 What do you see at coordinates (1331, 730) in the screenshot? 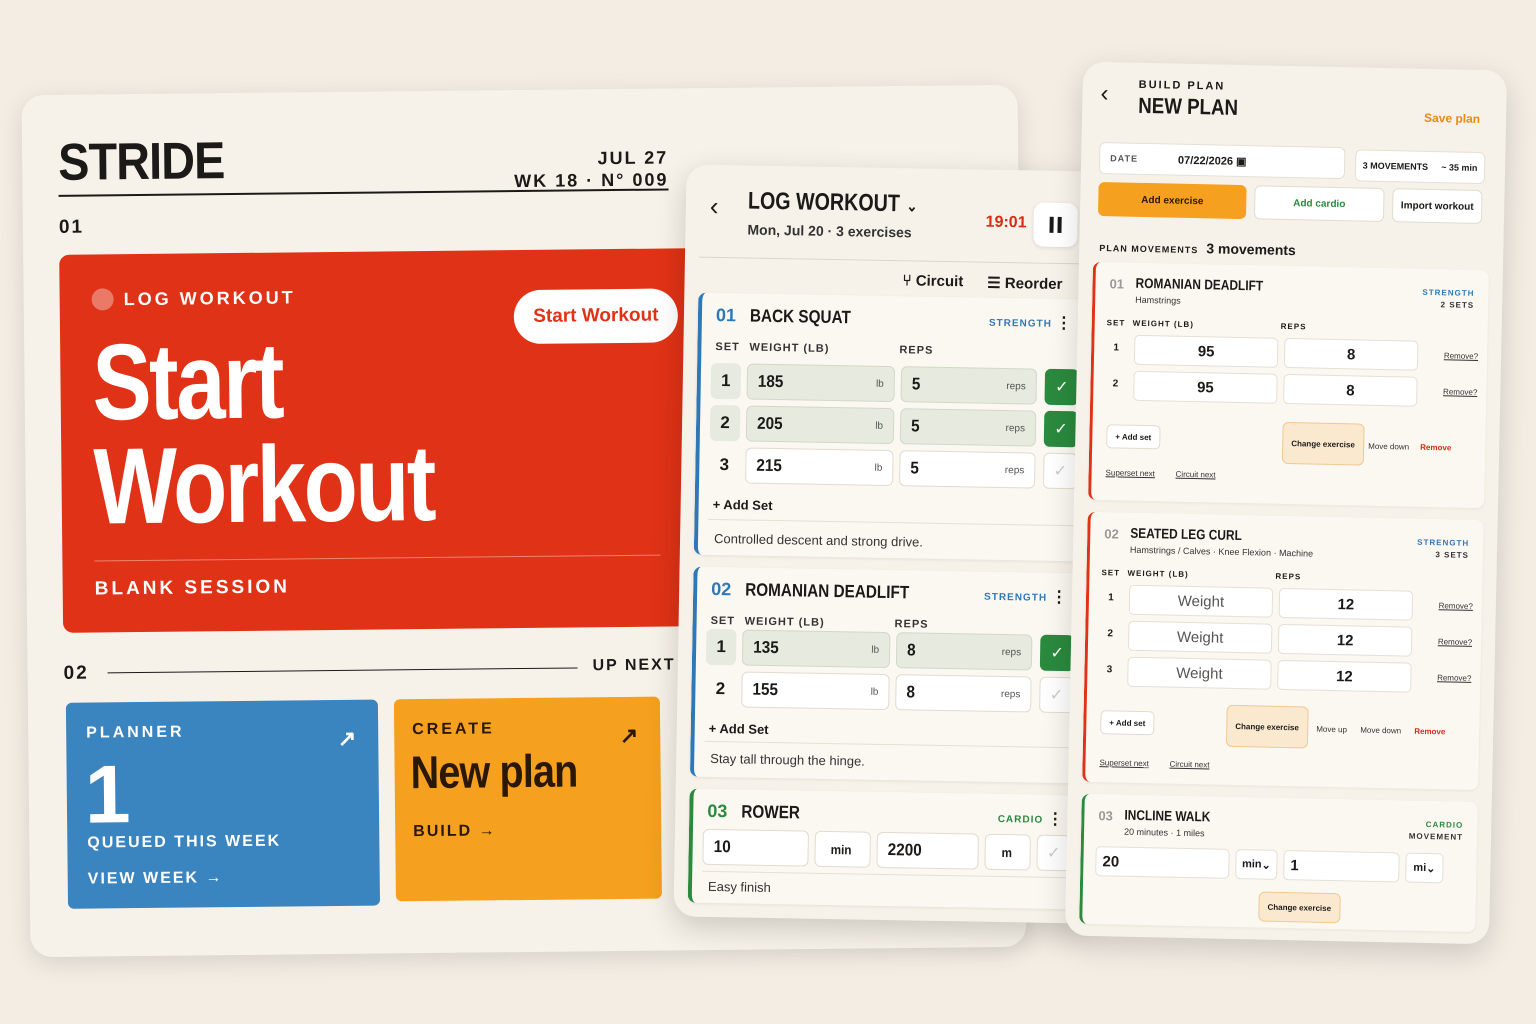
I see `move-up-button: Move up` at bounding box center [1331, 730].